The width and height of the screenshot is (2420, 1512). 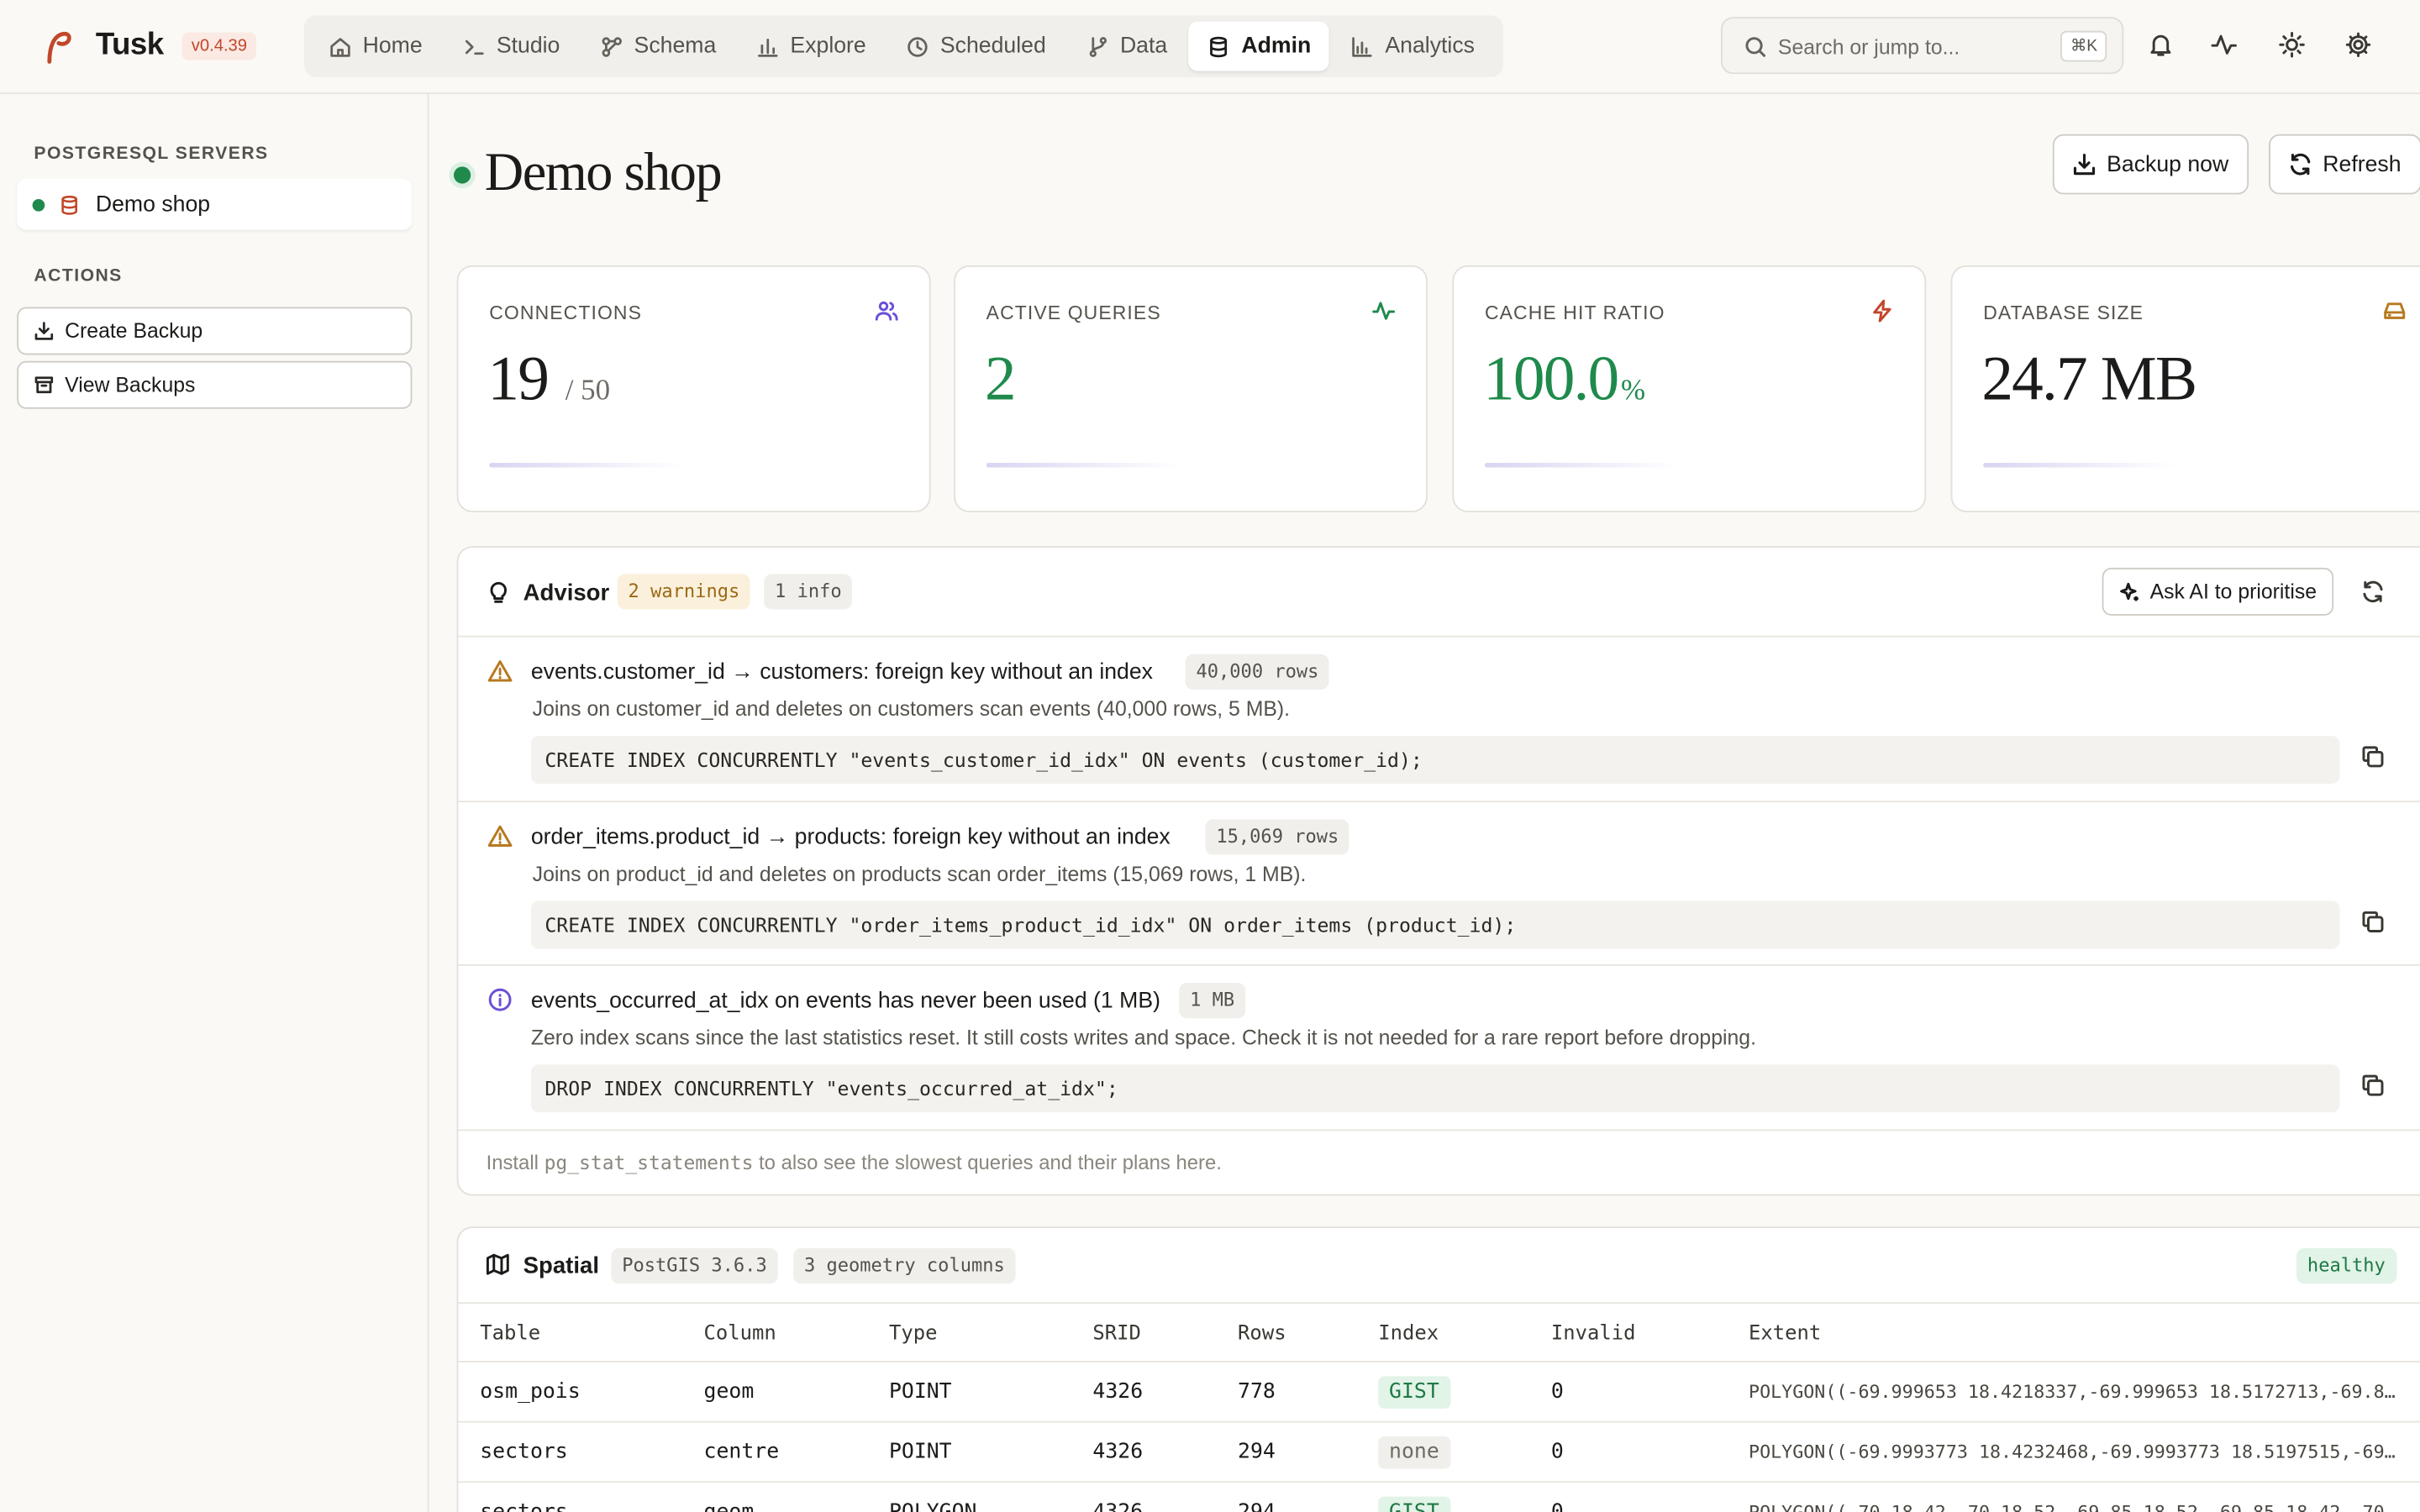 I want to click on database-icon, so click(x=1219, y=46).